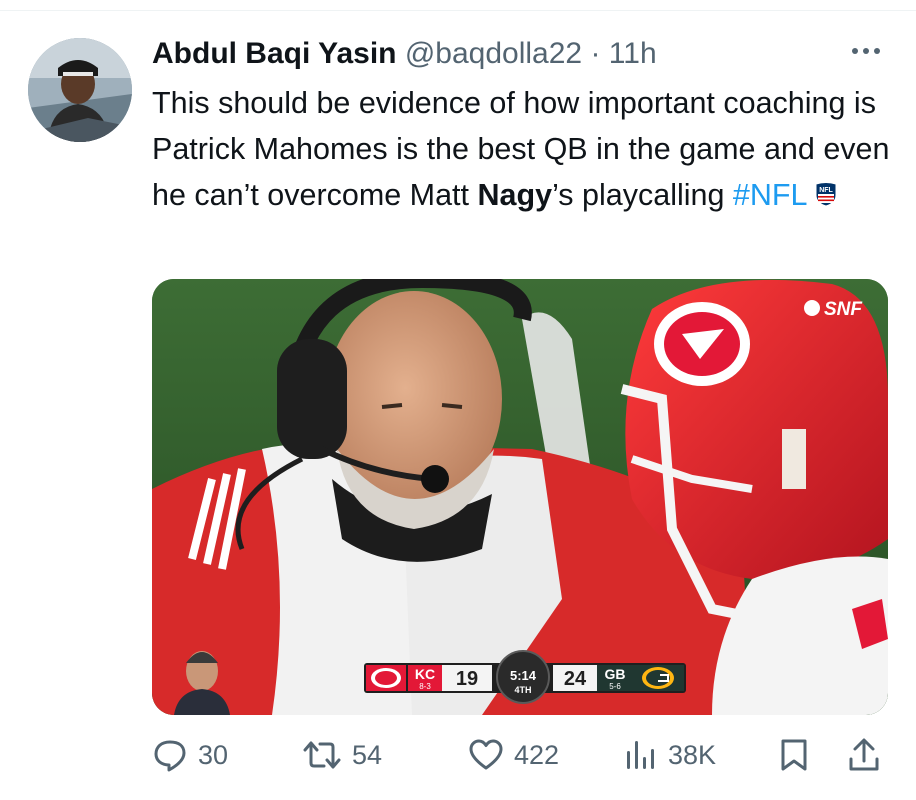 Image resolution: width=916 pixels, height=800 pixels. What do you see at coordinates (213, 754) in the screenshot?
I see `reply-count: 30` at bounding box center [213, 754].